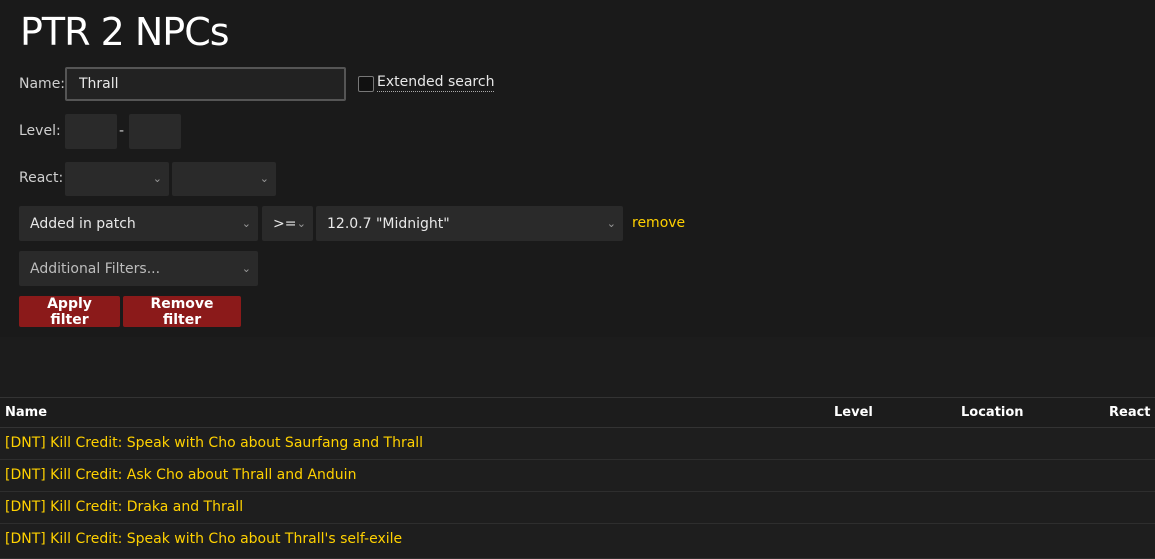 Image resolution: width=1155 pixels, height=559 pixels. What do you see at coordinates (1130, 412) in the screenshot?
I see `column-header-react: React` at bounding box center [1130, 412].